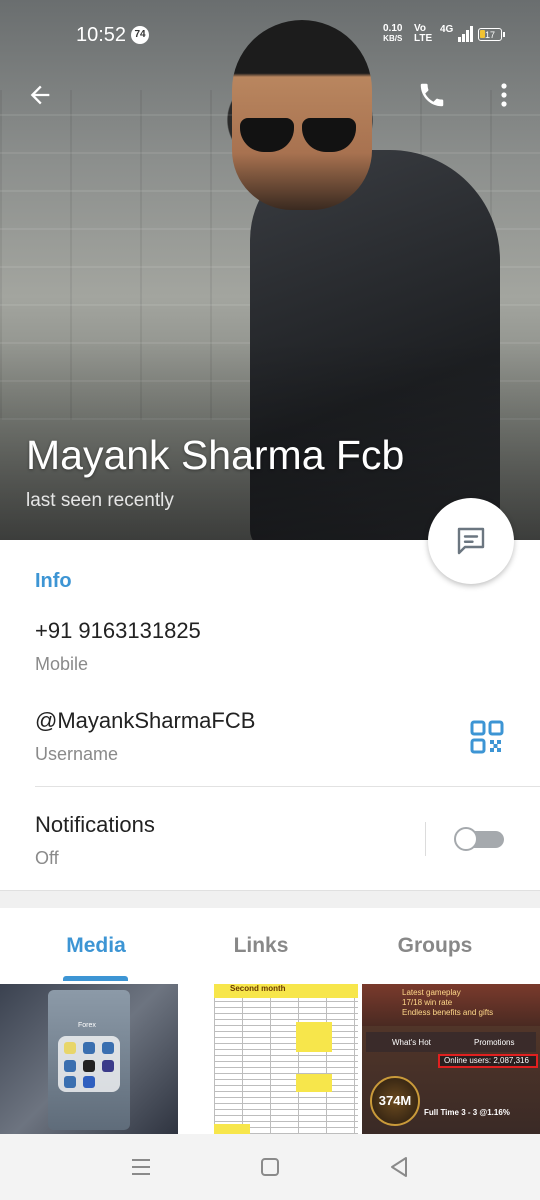 This screenshot has width=540, height=1200. I want to click on notifications-state: Off, so click(47, 858).